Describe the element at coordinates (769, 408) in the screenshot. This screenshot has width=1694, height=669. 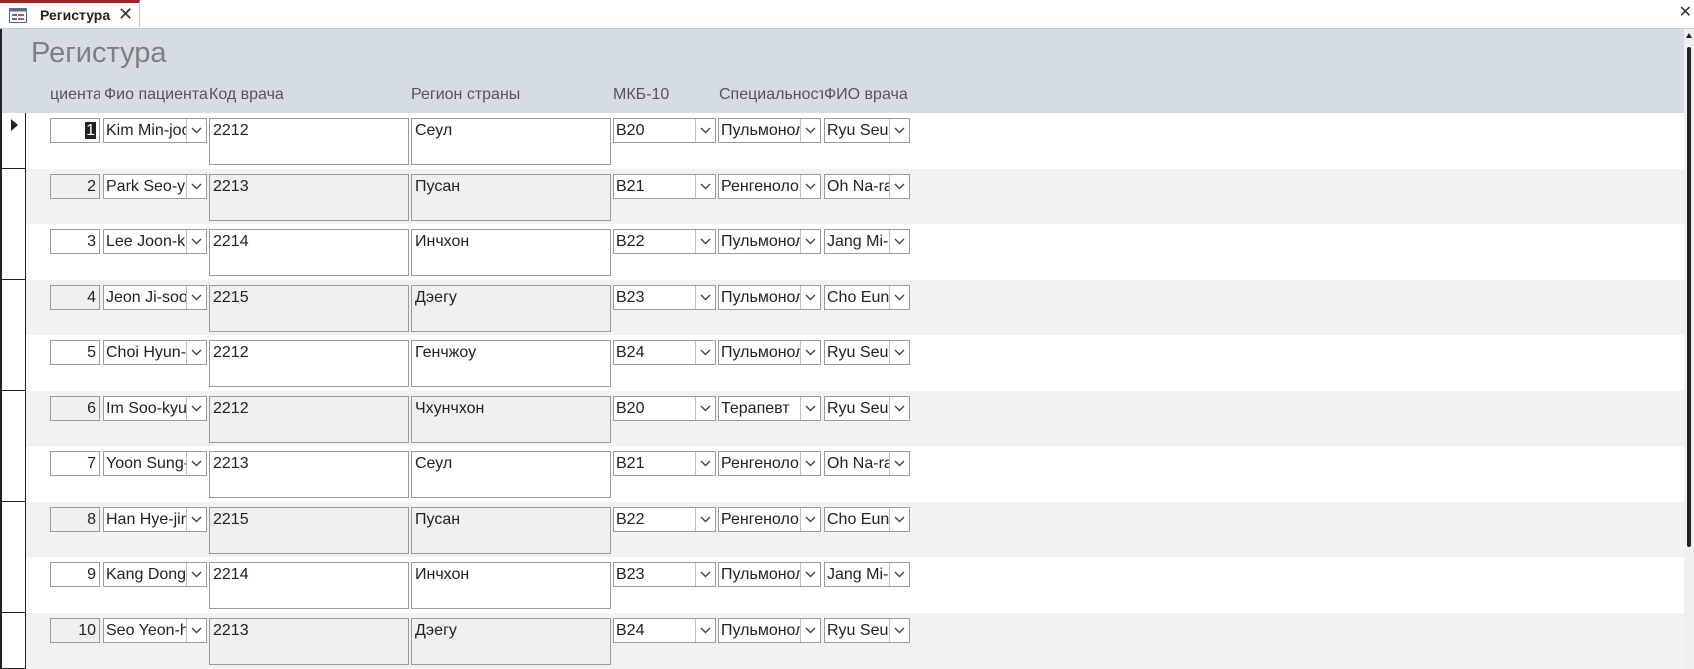
I see `specialty-combo: Терапевт` at that location.